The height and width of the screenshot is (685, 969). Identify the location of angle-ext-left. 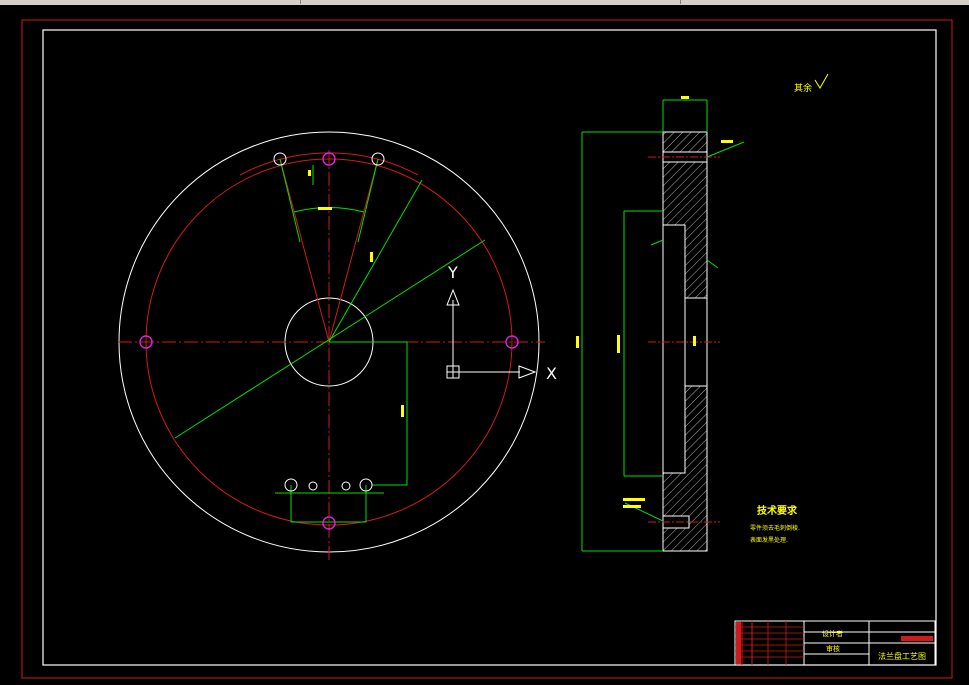
(290, 200).